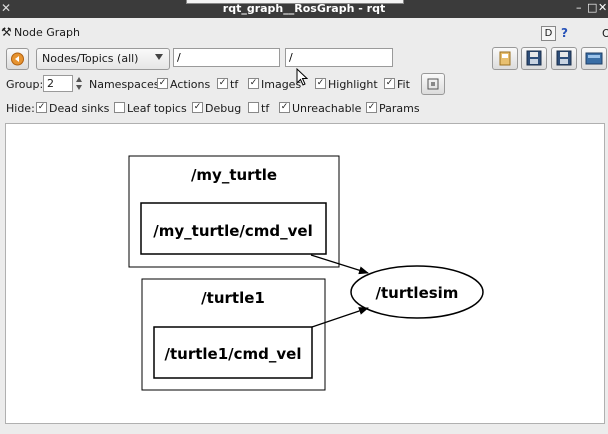  Describe the element at coordinates (197, 107) in the screenshot. I see `debug-checkbox: ✓` at that location.